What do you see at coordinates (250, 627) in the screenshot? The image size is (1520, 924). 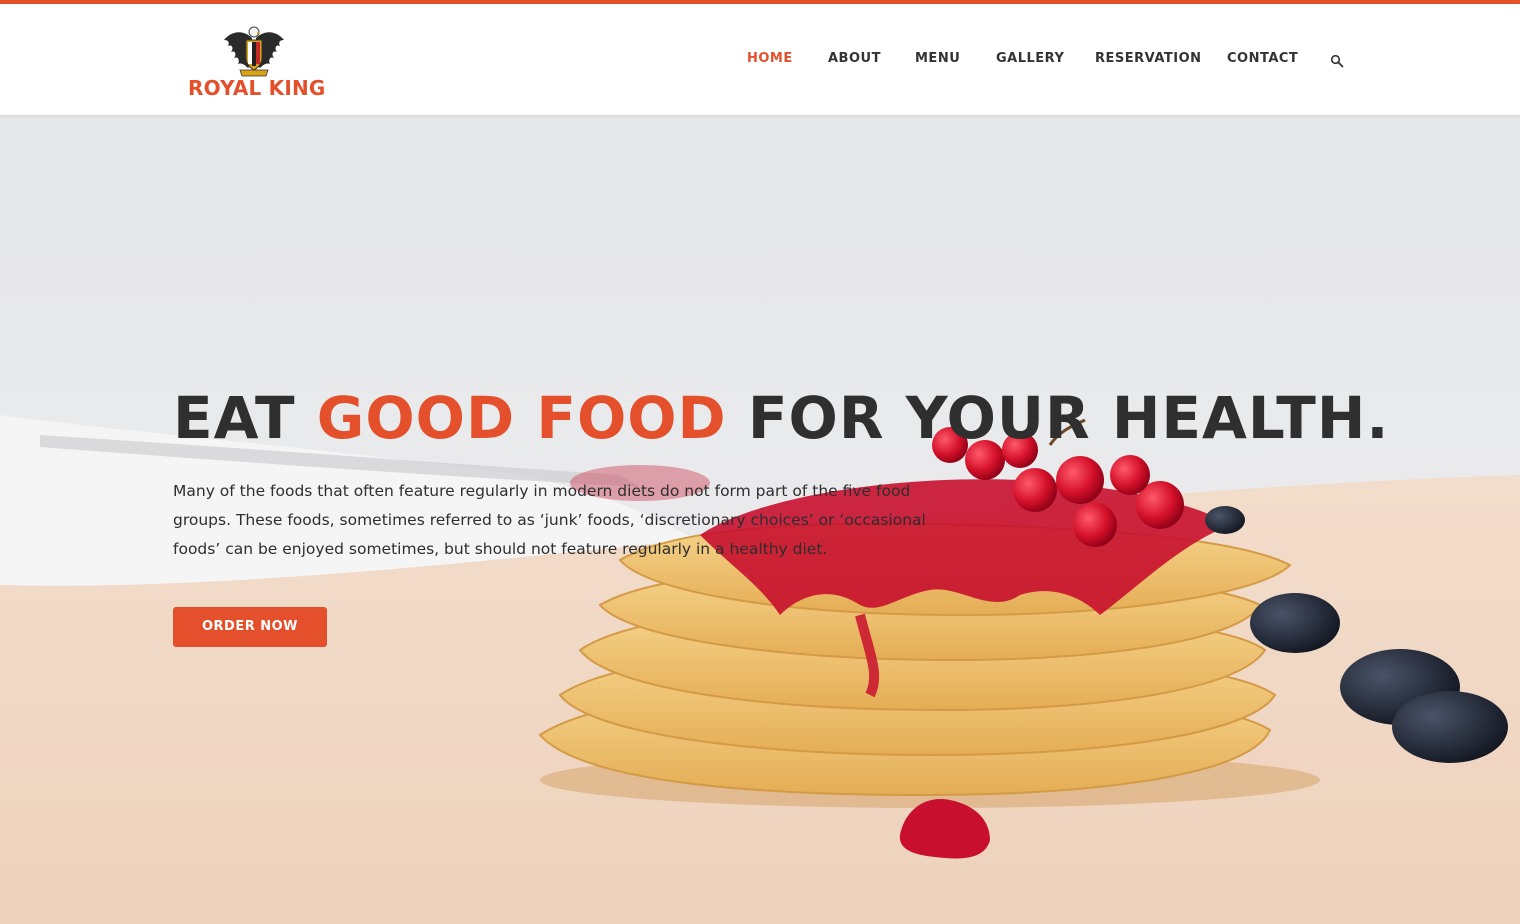 I see `order-now-button: ORDER NOW` at bounding box center [250, 627].